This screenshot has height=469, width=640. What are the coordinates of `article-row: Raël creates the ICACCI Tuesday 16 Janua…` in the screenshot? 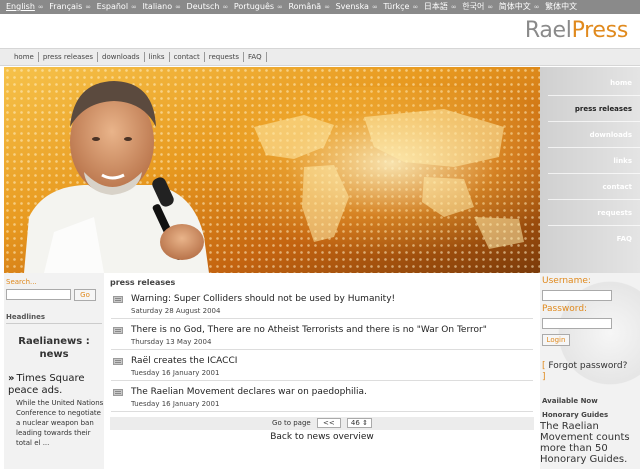 It's located at (322, 368).